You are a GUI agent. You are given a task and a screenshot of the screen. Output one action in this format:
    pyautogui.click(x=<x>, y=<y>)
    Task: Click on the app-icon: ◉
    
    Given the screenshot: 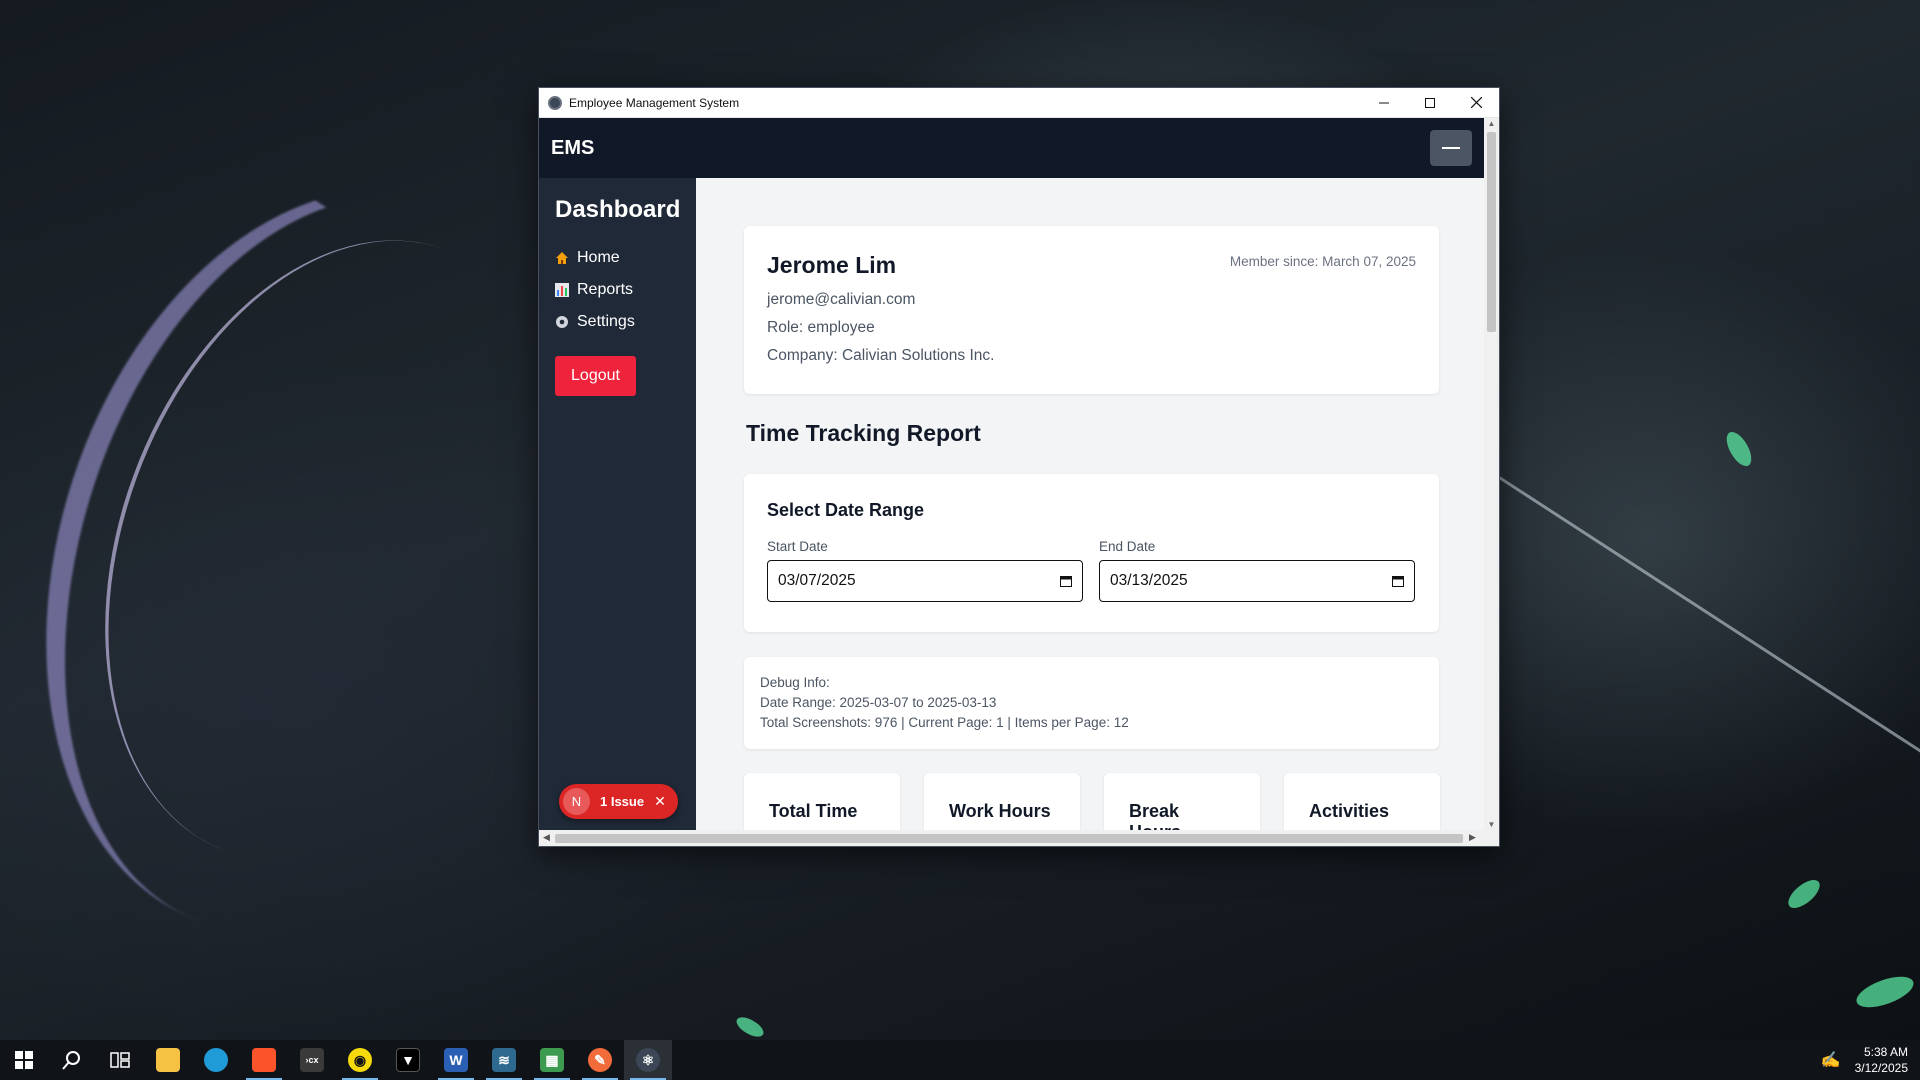 What is the action you would take?
    pyautogui.click(x=360, y=1060)
    